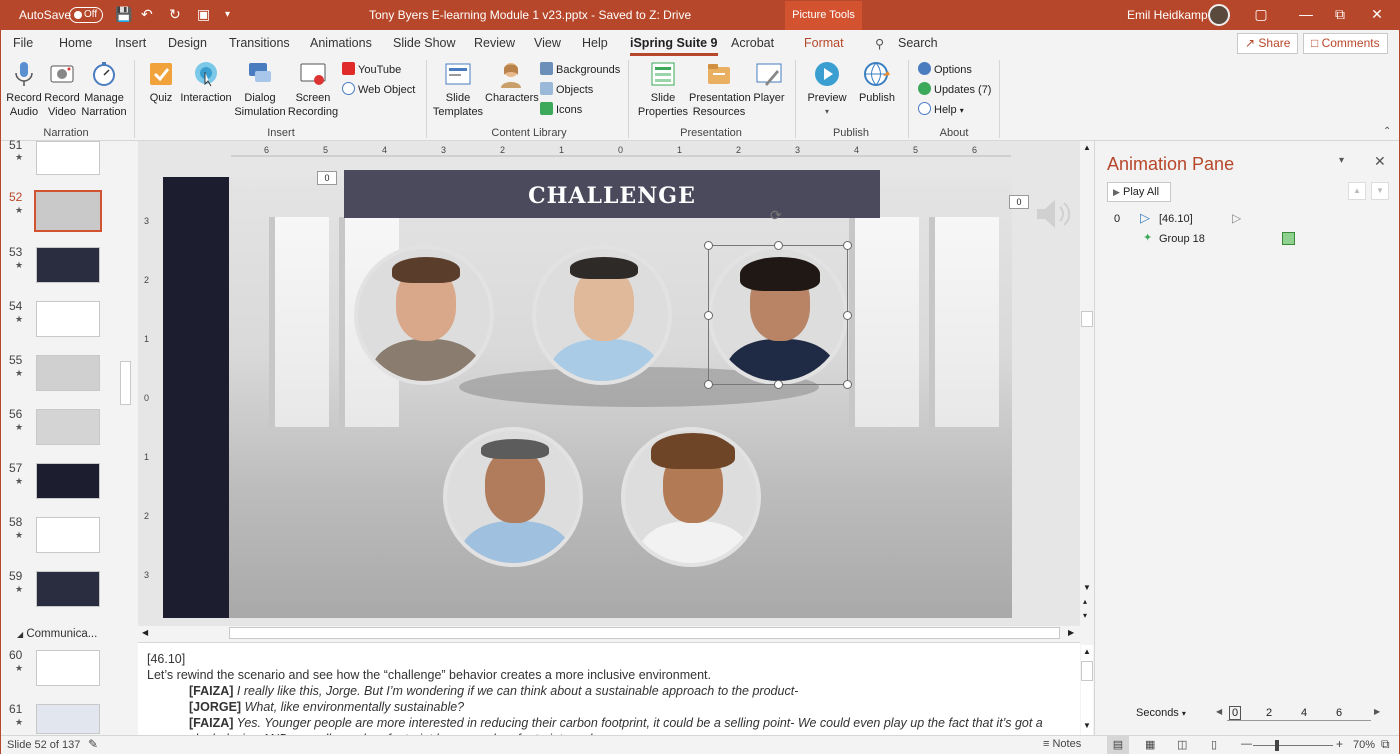 This screenshot has width=1400, height=754. What do you see at coordinates (147, 14) in the screenshot?
I see `undo-icon: ↶` at bounding box center [147, 14].